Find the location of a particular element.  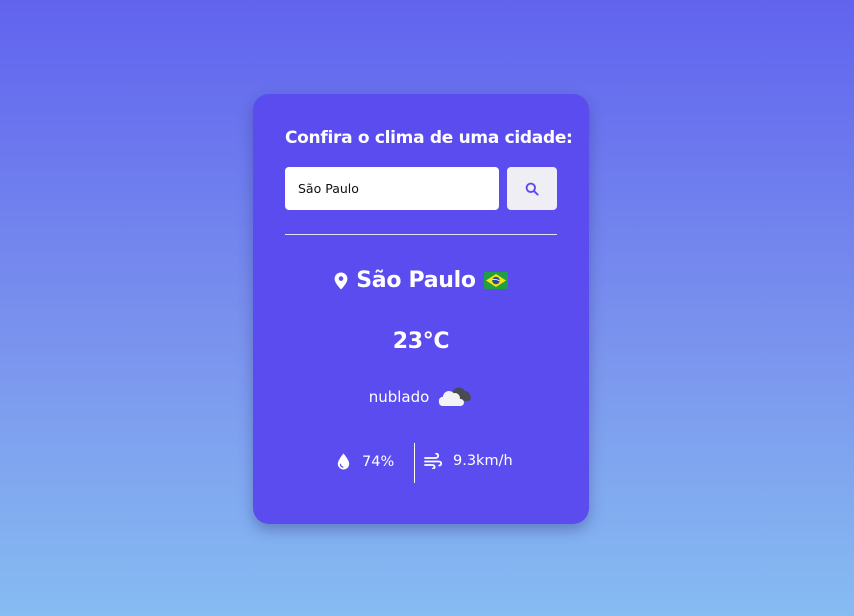

search-icon is located at coordinates (532, 189).